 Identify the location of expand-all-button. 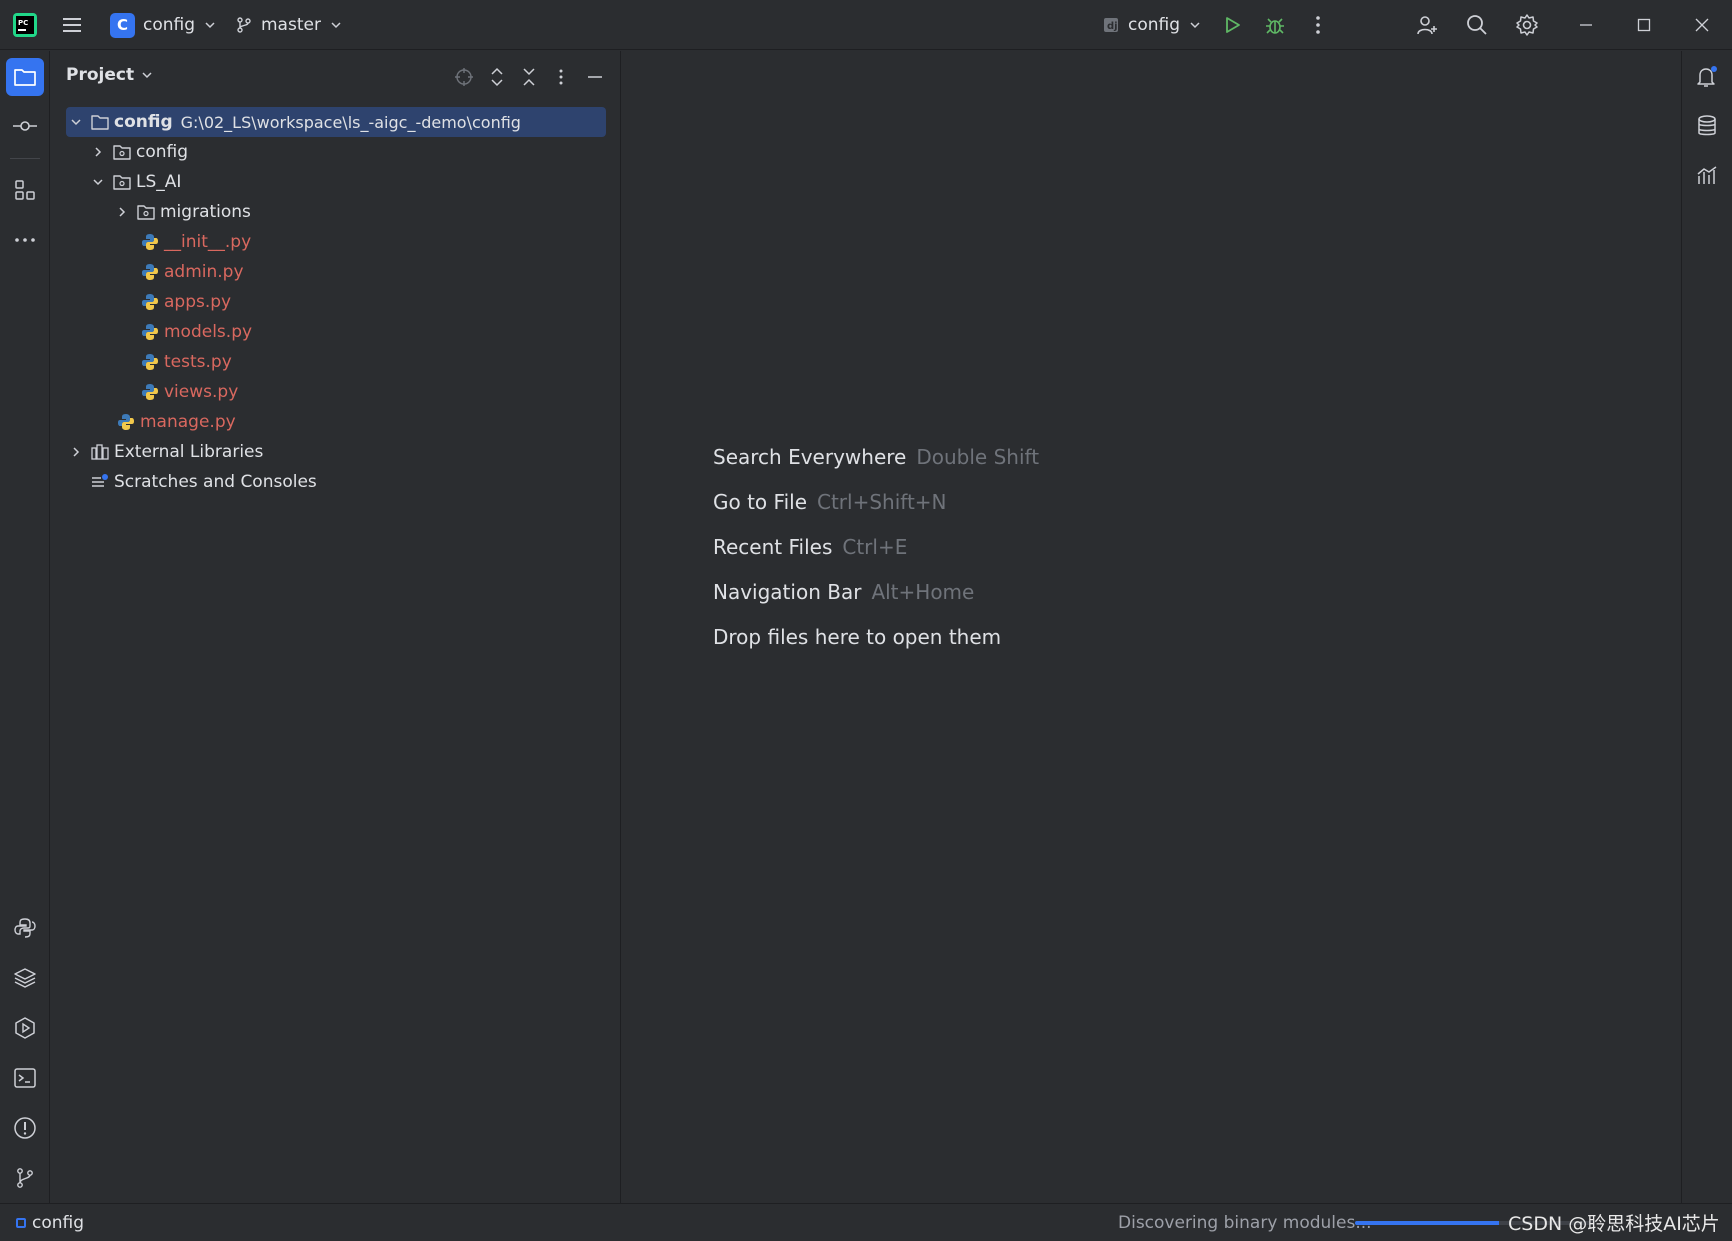
(497, 77).